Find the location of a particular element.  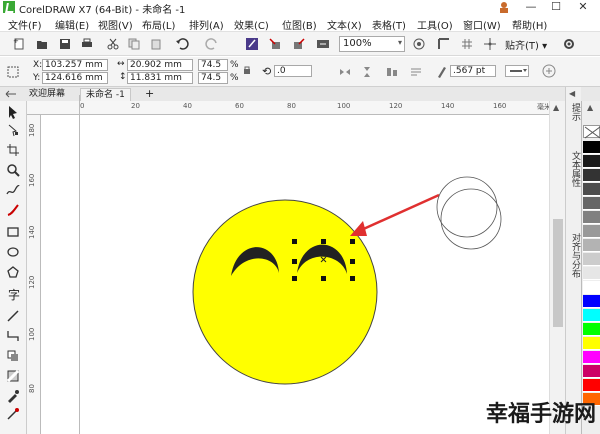

interactive-fill-tool-icon is located at coordinates (13, 414).